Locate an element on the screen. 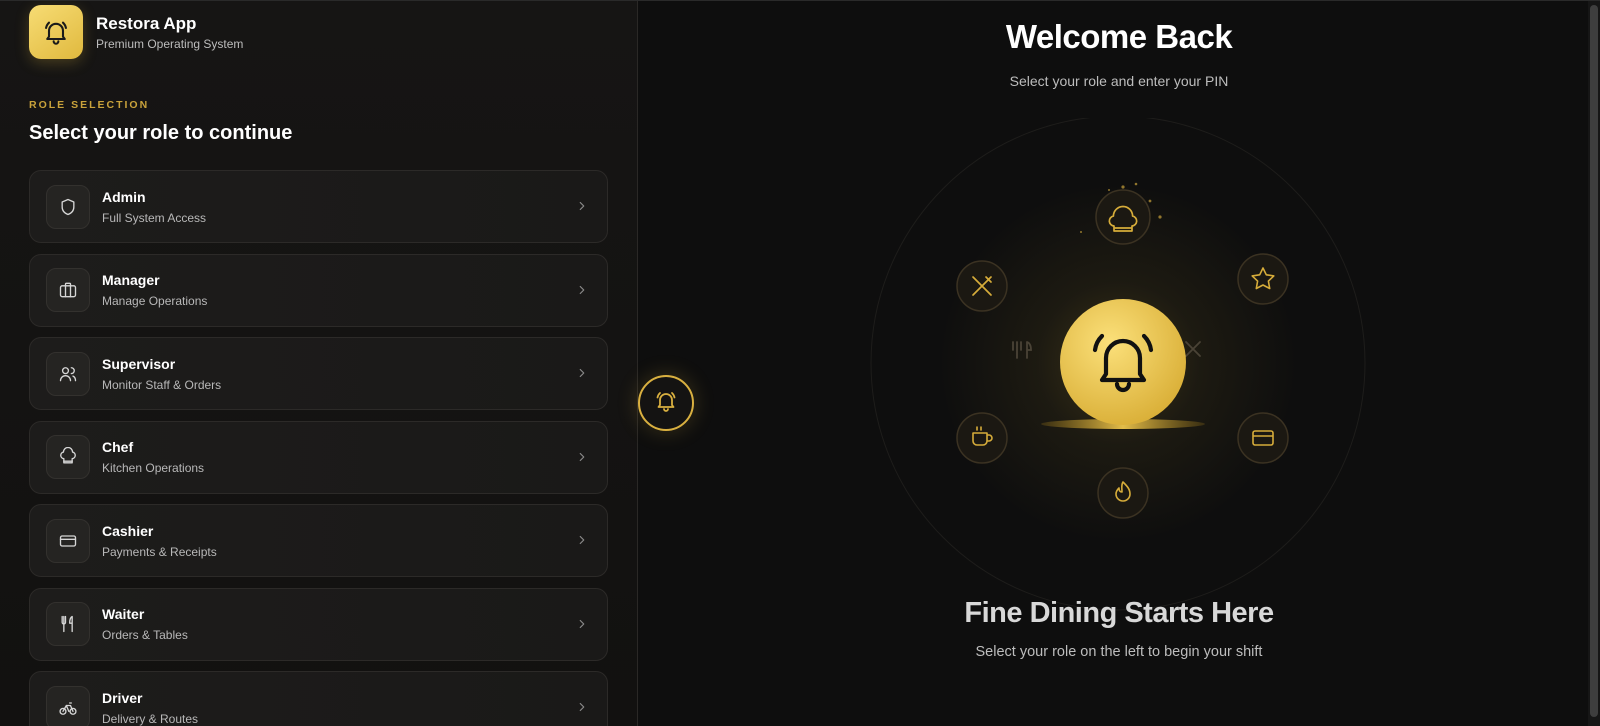 This screenshot has width=1600, height=726. role-name: Manager is located at coordinates (131, 280).